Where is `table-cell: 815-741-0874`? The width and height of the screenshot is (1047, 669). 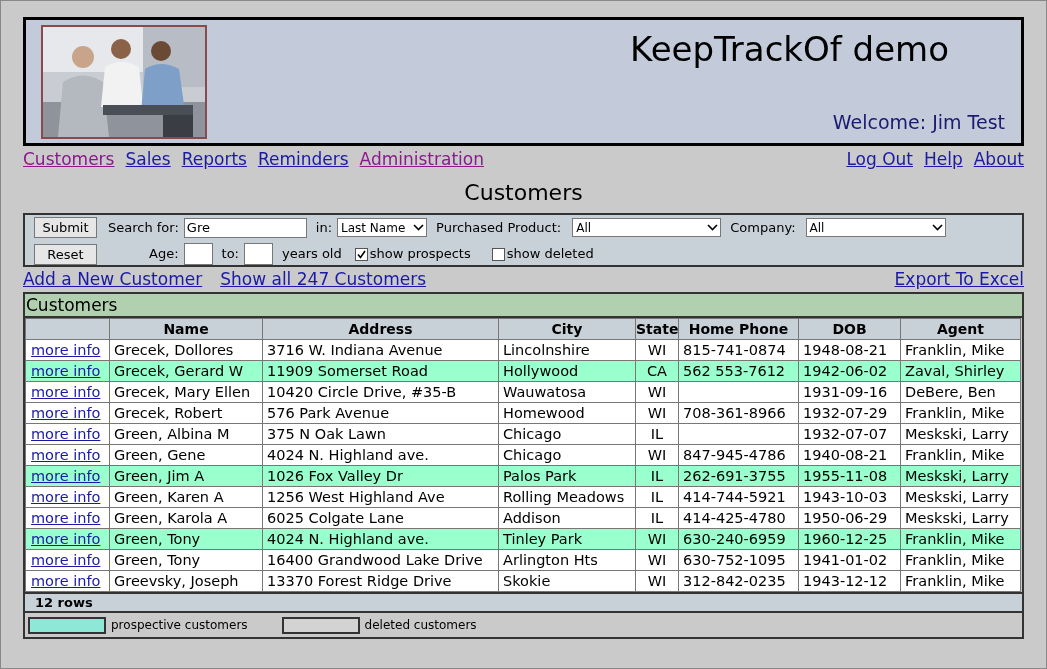
table-cell: 815-741-0874 is located at coordinates (734, 350).